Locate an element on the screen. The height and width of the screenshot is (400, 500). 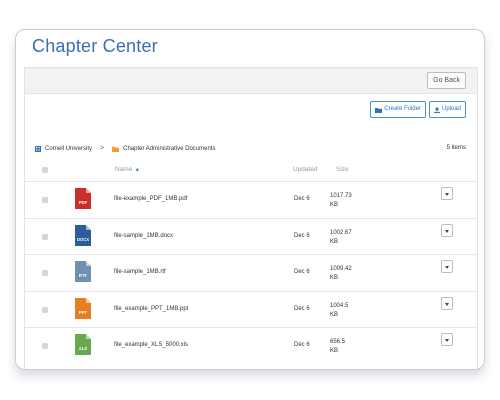
create-folder-label: Create Folder is located at coordinates (402, 109).